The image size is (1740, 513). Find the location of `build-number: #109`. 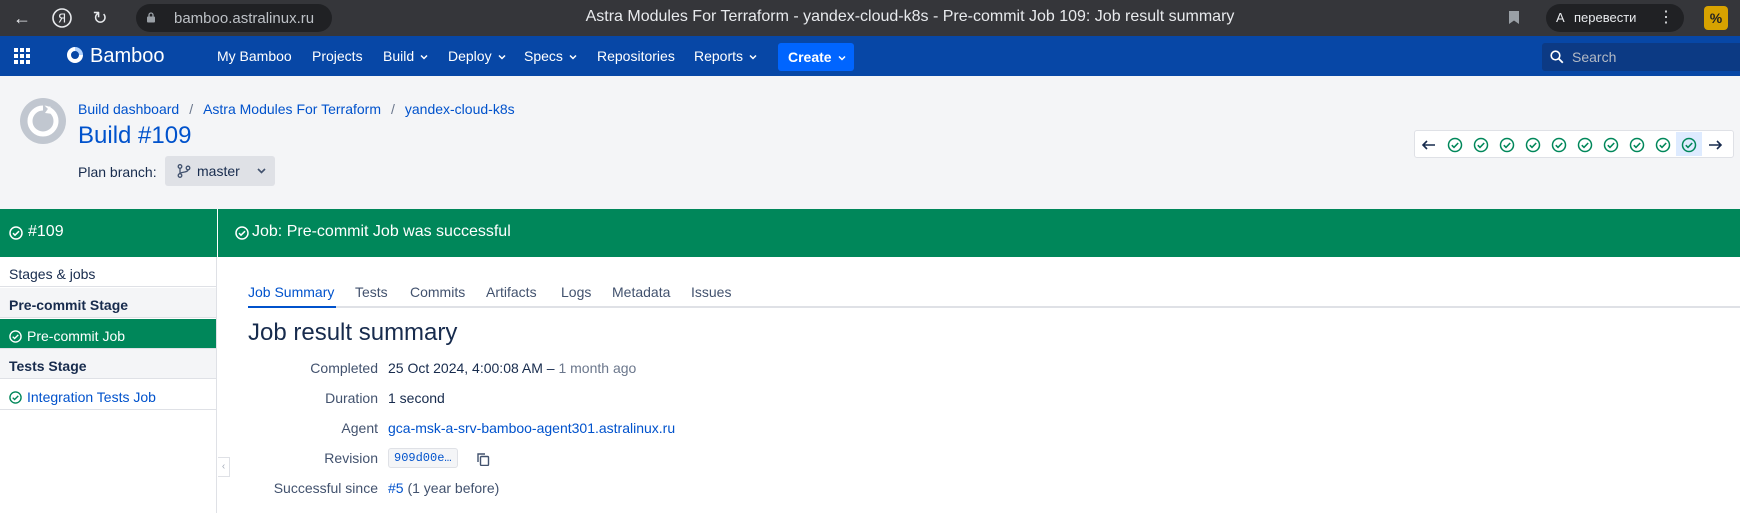

build-number: #109 is located at coordinates (46, 231).